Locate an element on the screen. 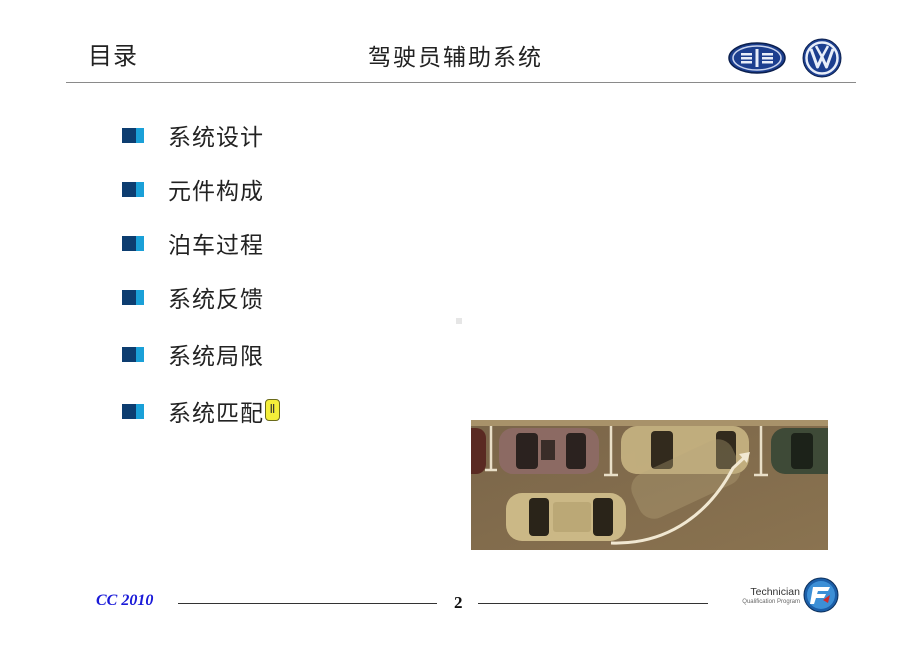  toc-item: 元件构成 is located at coordinates (193, 189).